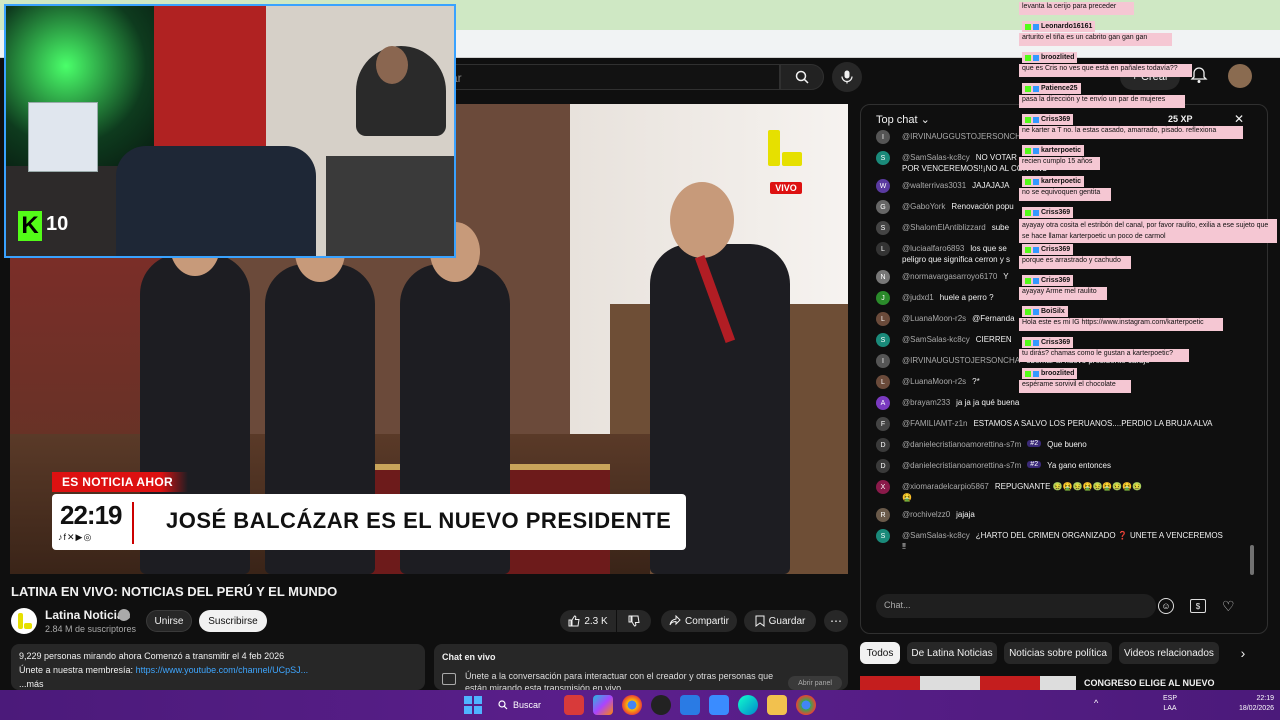 This screenshot has height=720, width=1280. I want to click on taskbar-app-edge-icon, so click(748, 705).